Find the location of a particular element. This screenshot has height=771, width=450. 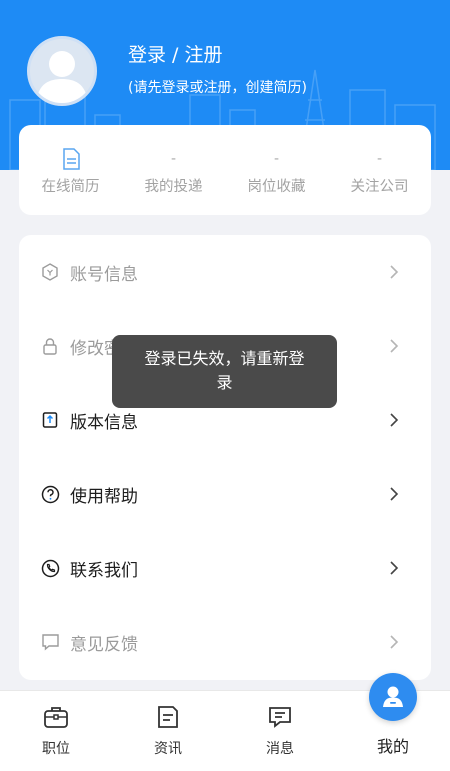

menu-item-label: 账号信息 is located at coordinates (104, 275).